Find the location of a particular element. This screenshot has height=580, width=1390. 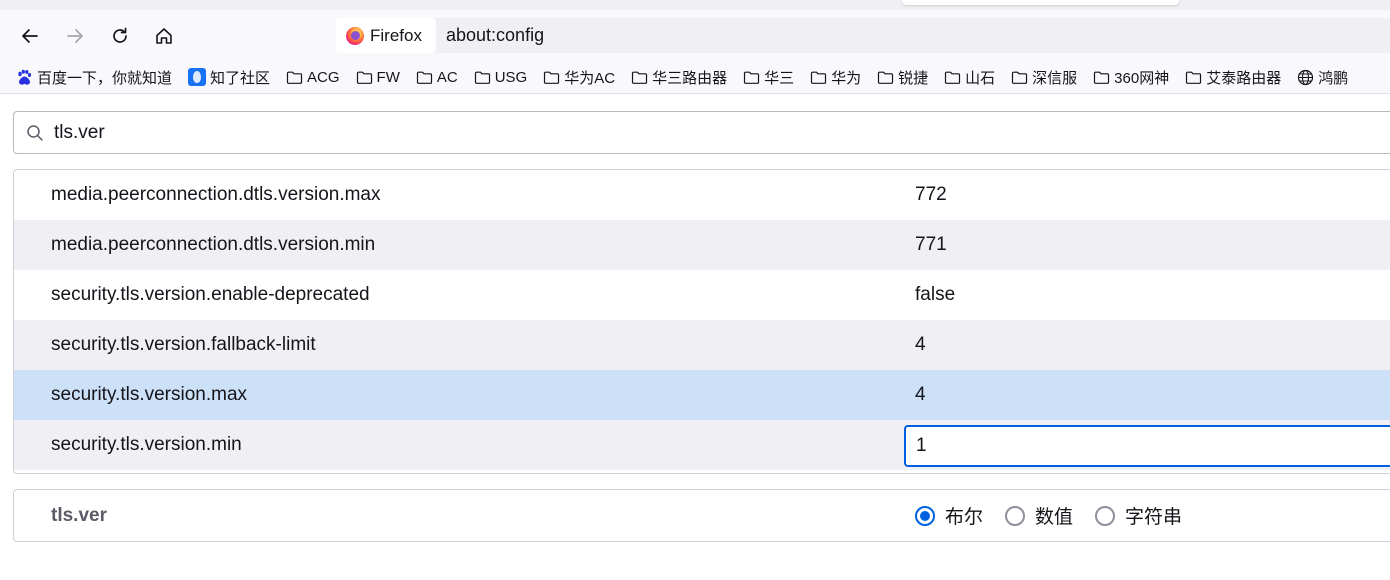

bookmark-label: 华为AC is located at coordinates (590, 78).